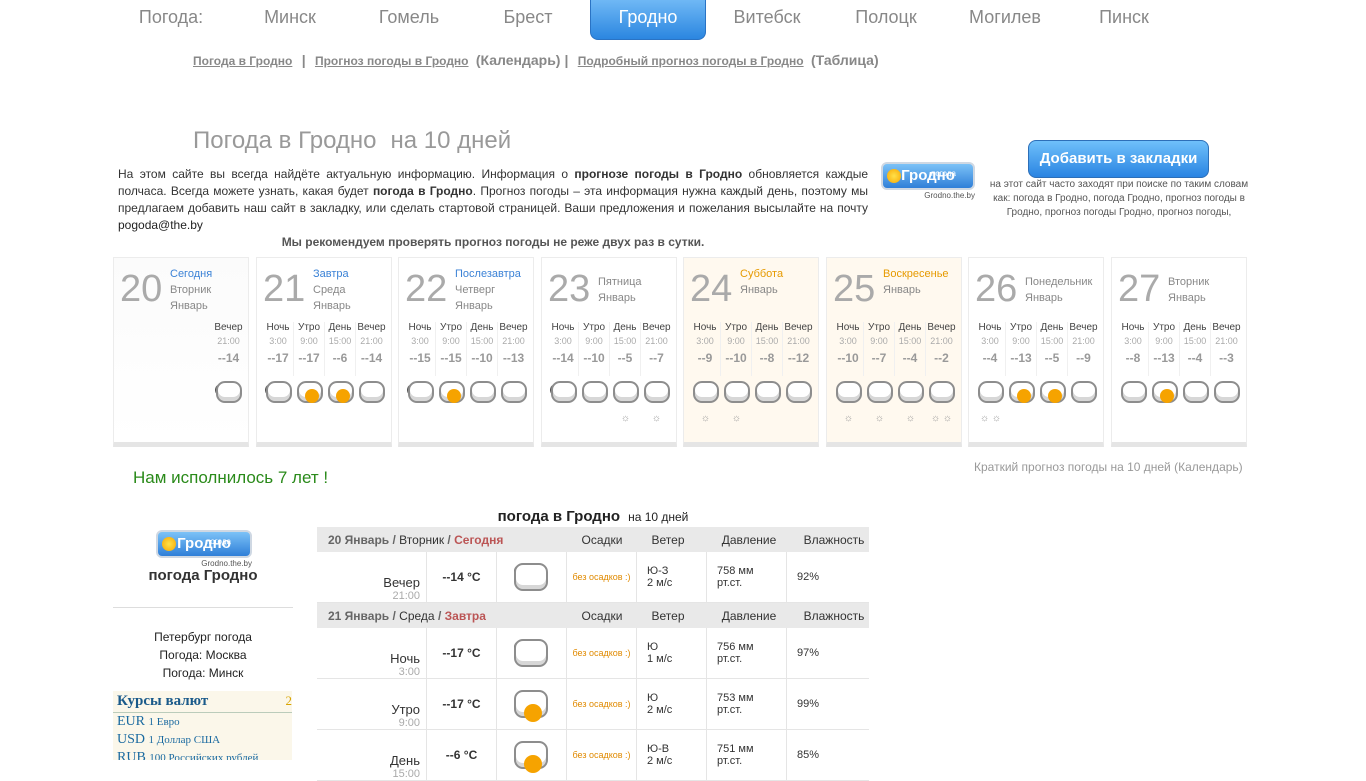 The width and height of the screenshot is (1366, 781). Describe the element at coordinates (466, 392) in the screenshot. I see `period-icons` at that location.